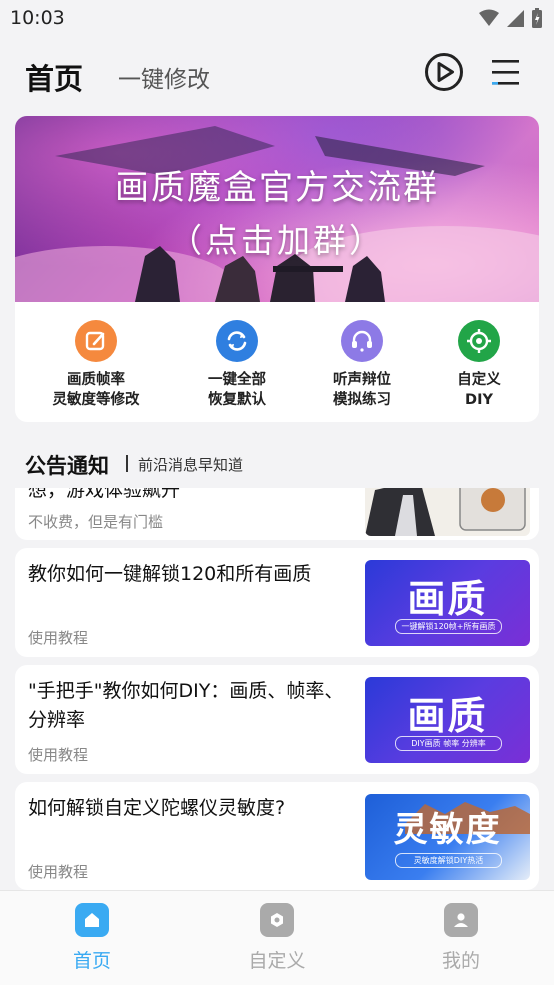 This screenshot has height=985, width=554. What do you see at coordinates (277, 19) in the screenshot?
I see `status-bar: 10:03` at bounding box center [277, 19].